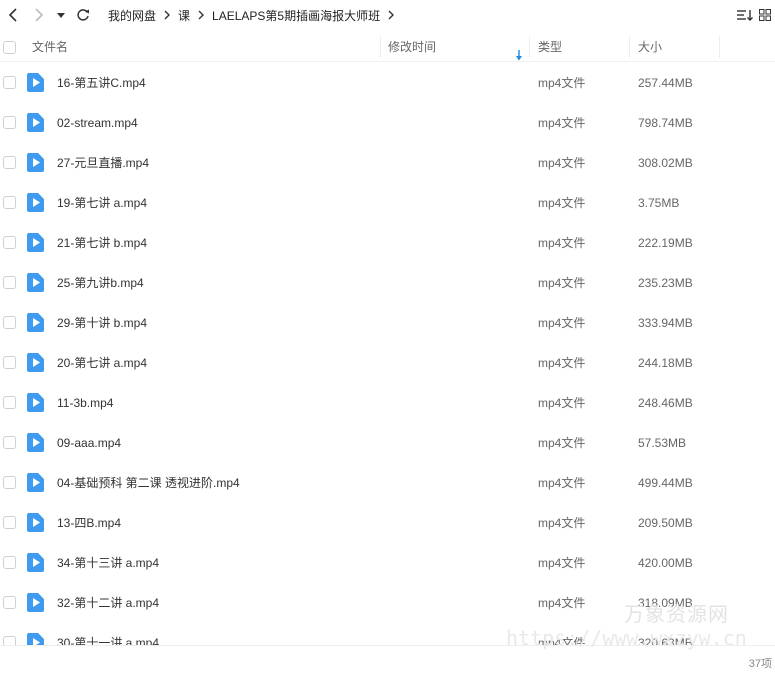 The width and height of the screenshot is (775, 673). I want to click on file-name: 30-第十一讲 a.mp4, so click(108, 634).